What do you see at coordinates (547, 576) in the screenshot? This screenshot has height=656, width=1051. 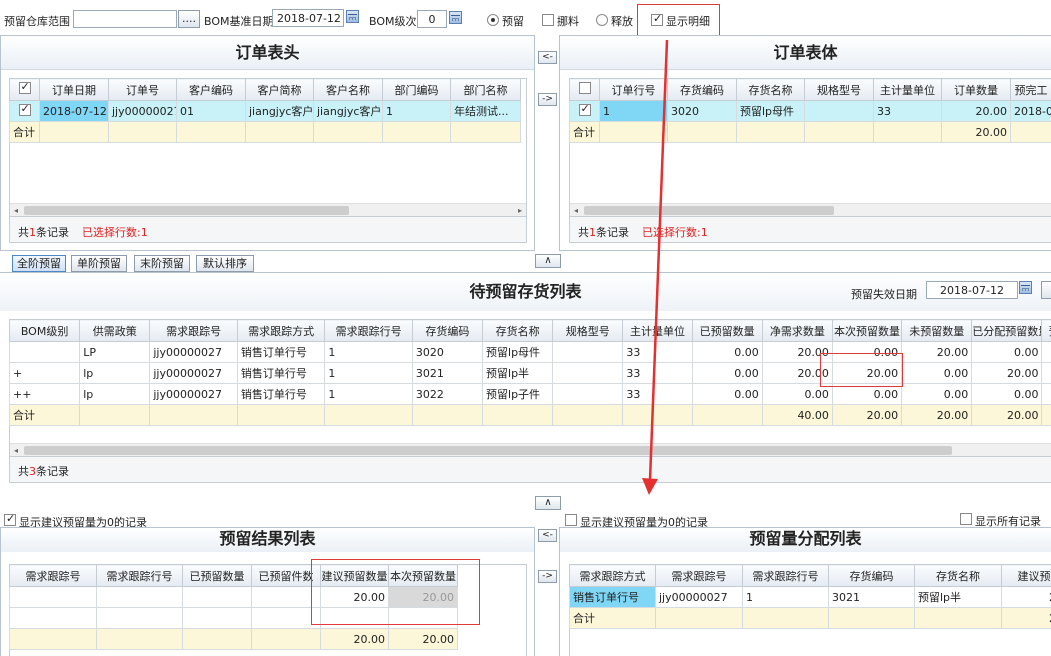 I see `move-right-button-2: ->` at bounding box center [547, 576].